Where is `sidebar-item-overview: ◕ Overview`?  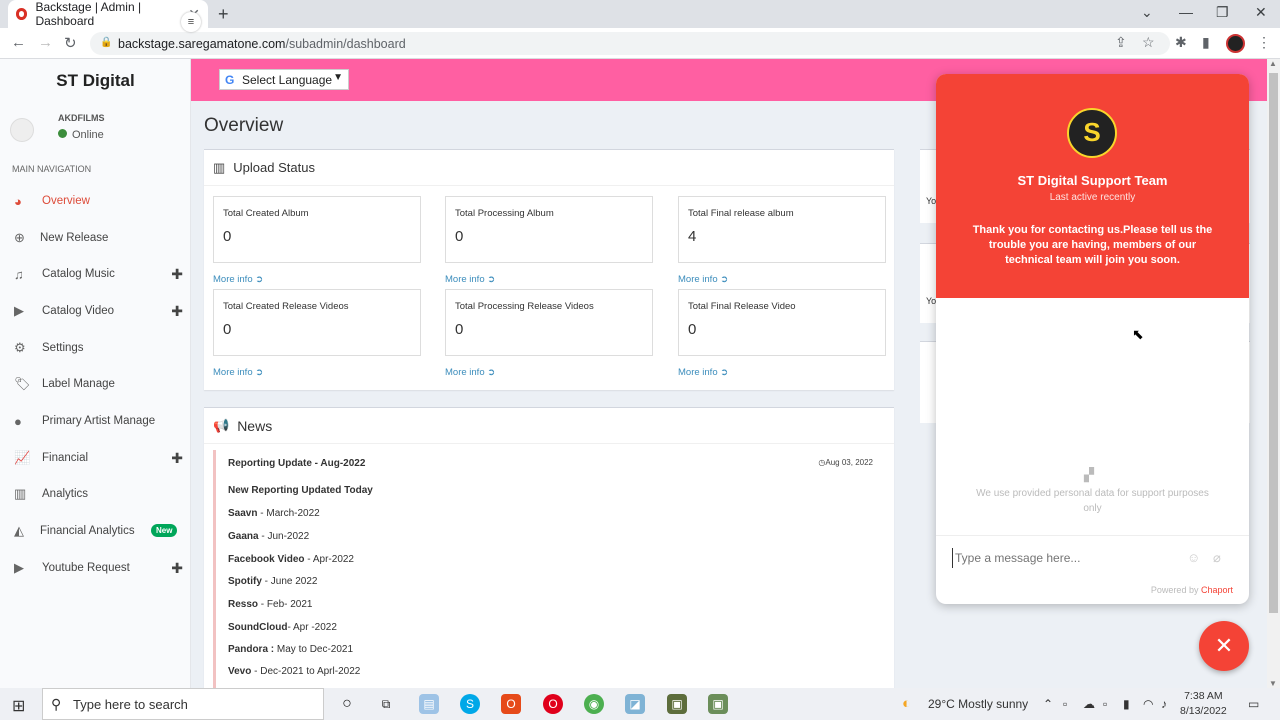
sidebar-item-overview: ◕ Overview is located at coordinates (95, 201).